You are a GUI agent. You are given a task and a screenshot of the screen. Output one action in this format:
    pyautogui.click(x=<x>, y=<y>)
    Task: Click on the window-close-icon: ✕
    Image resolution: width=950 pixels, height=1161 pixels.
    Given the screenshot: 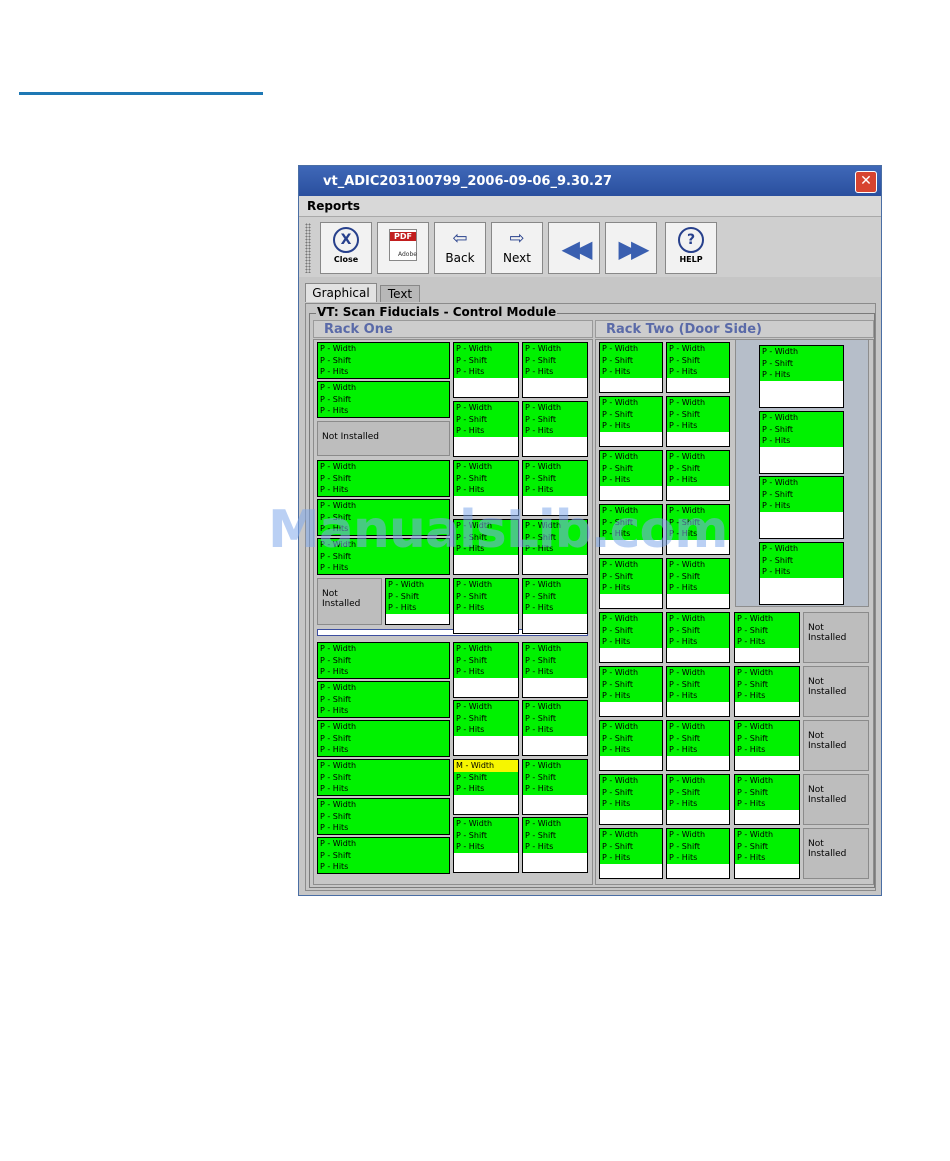 What is the action you would take?
    pyautogui.click(x=866, y=182)
    